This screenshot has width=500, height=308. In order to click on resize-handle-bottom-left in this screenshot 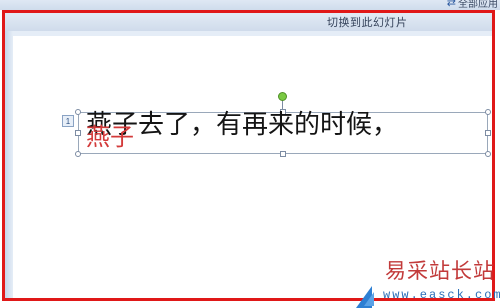, I will do `click(78, 154)`.